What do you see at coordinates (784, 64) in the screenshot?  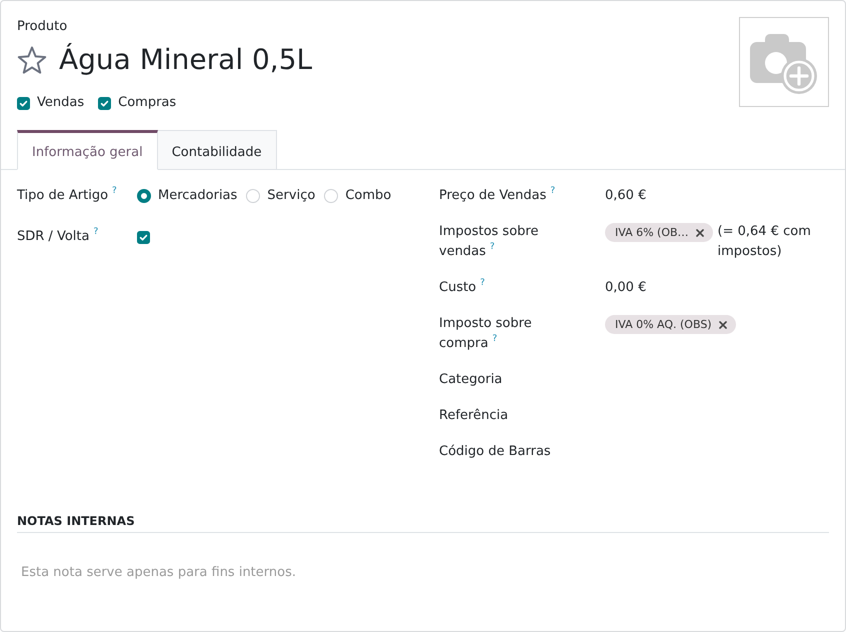 I see `camera-plus-icon` at bounding box center [784, 64].